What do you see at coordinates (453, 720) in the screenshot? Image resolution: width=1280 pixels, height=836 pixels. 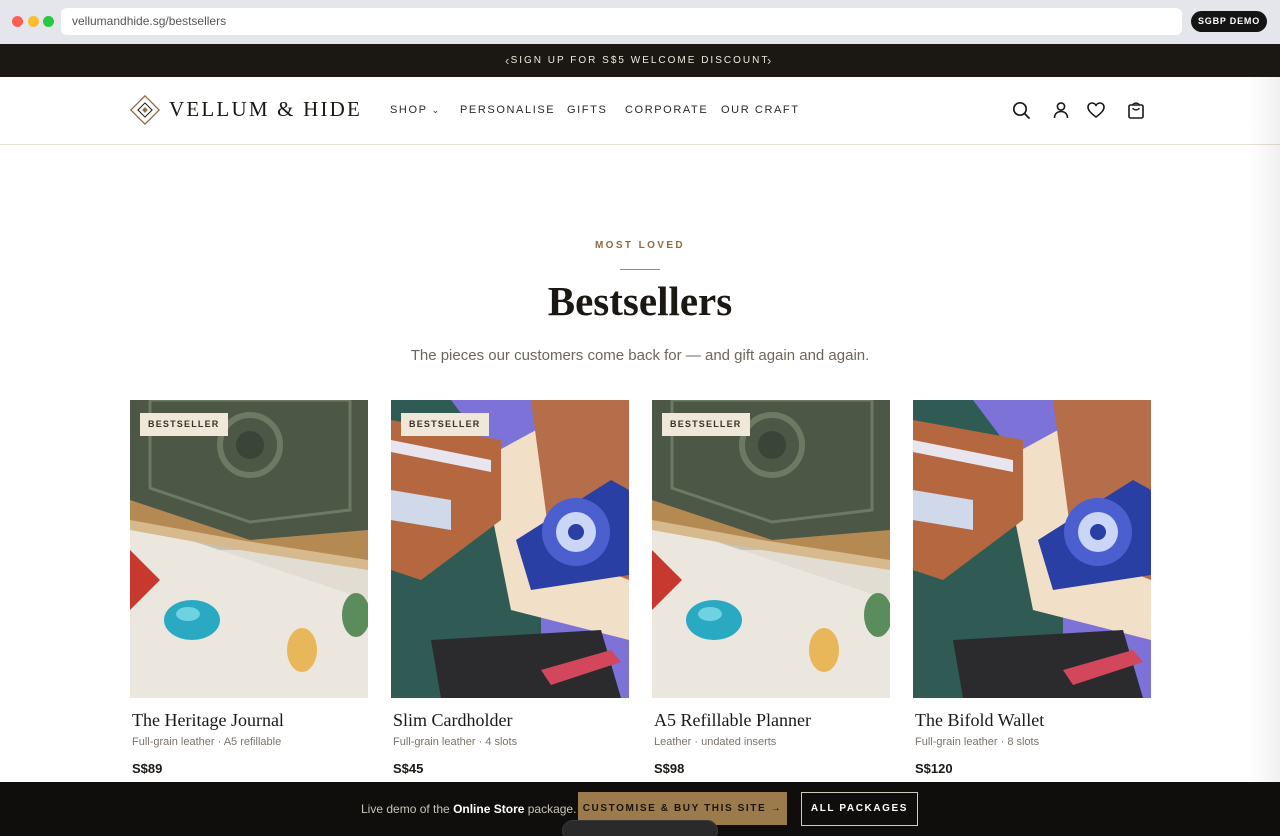 I see `product-name: Slim Cardholder` at bounding box center [453, 720].